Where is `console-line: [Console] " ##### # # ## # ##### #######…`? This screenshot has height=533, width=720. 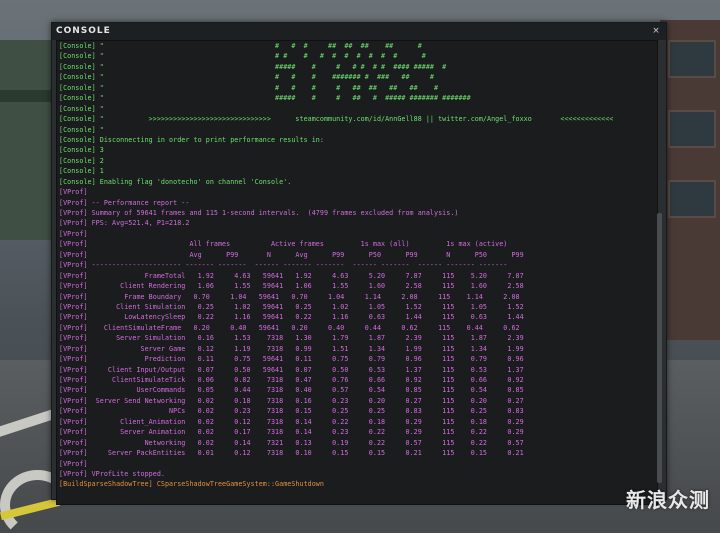
console-line: [Console] " ##### # # ## # ##### #######… is located at coordinates (265, 98).